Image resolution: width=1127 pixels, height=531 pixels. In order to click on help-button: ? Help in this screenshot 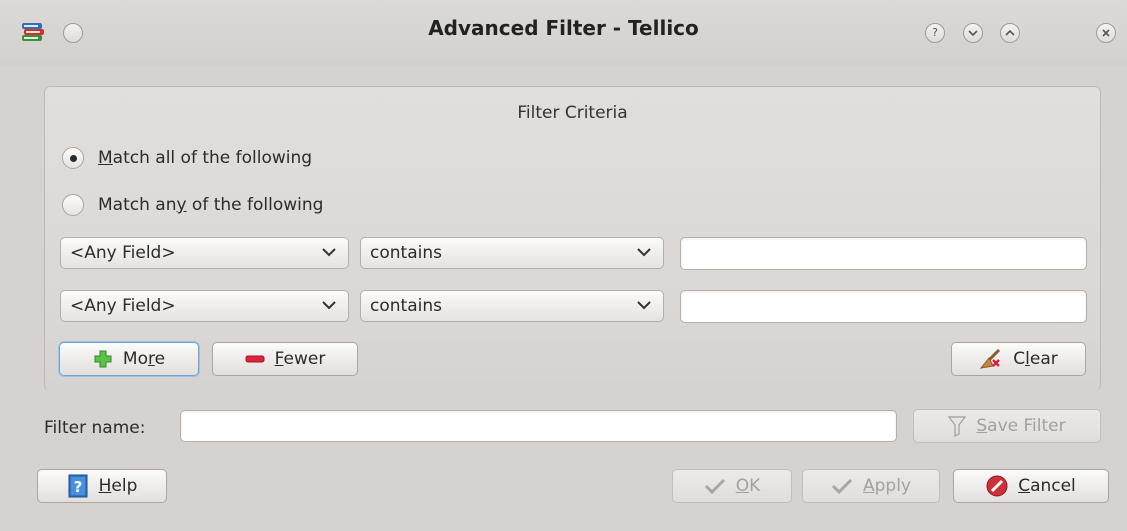, I will do `click(102, 486)`.